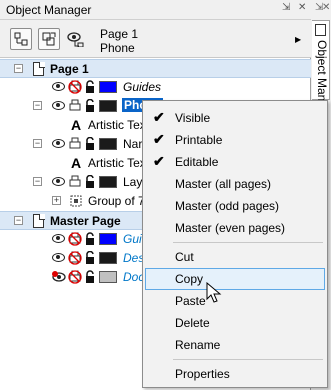 The image size is (331, 390). Describe the element at coordinates (198, 345) in the screenshot. I see `menu-item-label: Rename` at that location.